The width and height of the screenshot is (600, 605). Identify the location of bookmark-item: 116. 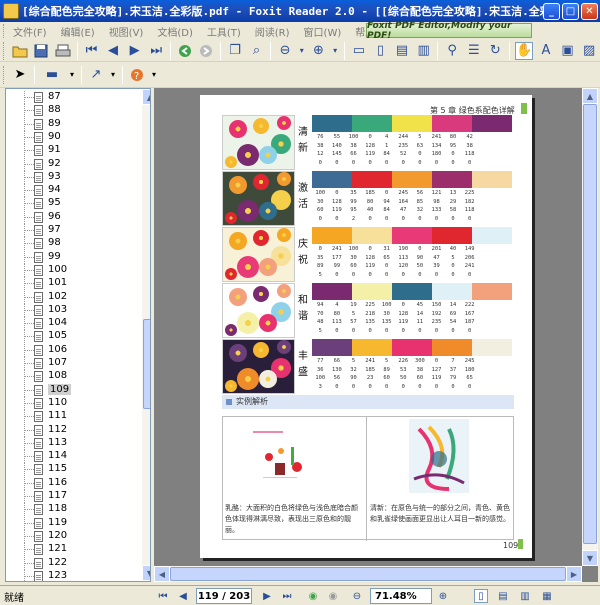
(73, 483).